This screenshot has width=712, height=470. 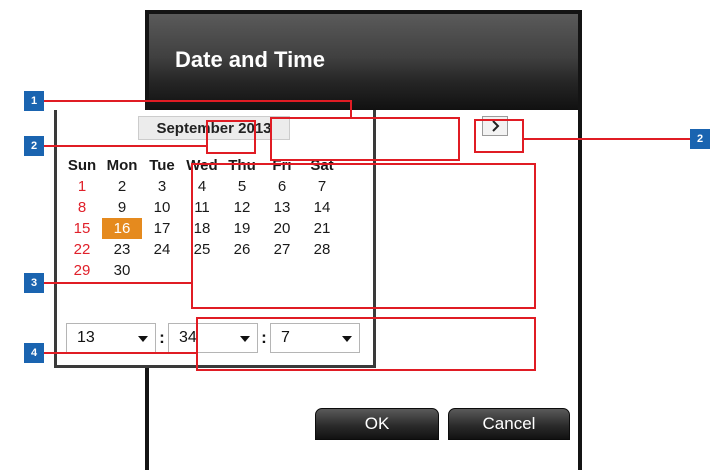 What do you see at coordinates (34, 101) in the screenshot?
I see `callout-badge-1: 1` at bounding box center [34, 101].